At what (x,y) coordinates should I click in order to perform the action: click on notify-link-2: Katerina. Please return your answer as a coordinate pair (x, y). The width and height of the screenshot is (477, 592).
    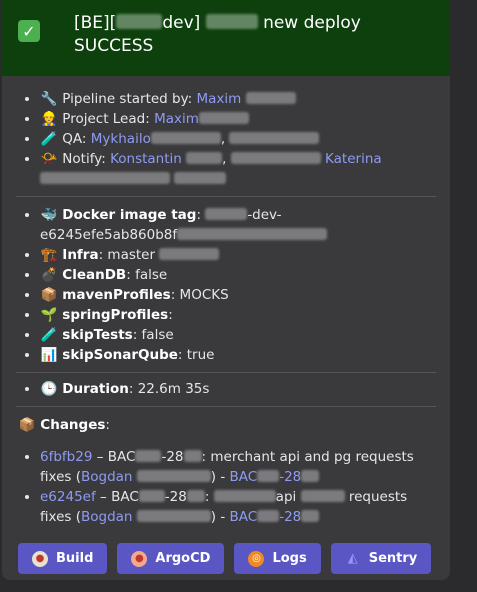
    Looking at the image, I should click on (353, 159).